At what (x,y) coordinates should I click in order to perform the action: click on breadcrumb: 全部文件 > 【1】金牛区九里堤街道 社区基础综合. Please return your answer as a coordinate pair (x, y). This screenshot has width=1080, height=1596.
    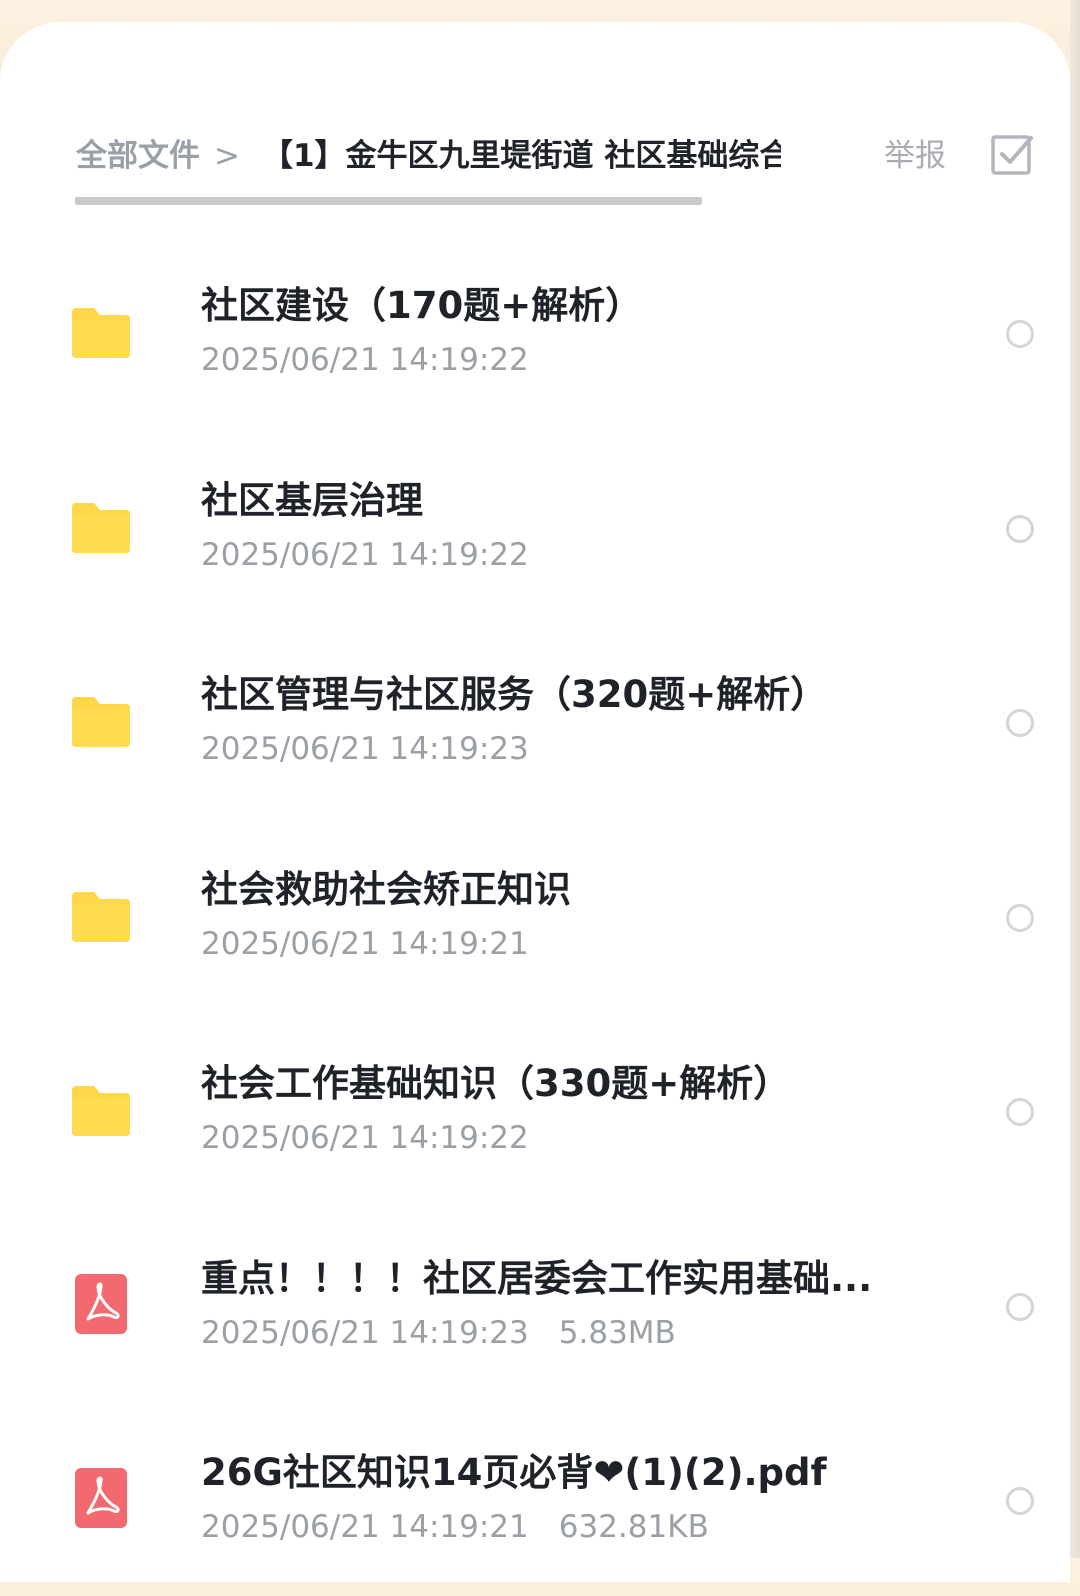
    Looking at the image, I should click on (428, 156).